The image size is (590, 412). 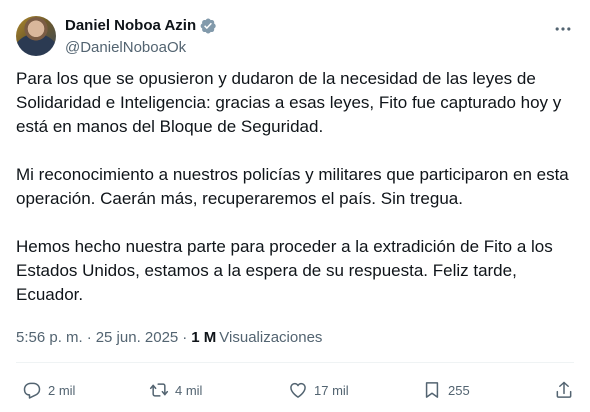 I want to click on avatar, so click(x=36, y=36).